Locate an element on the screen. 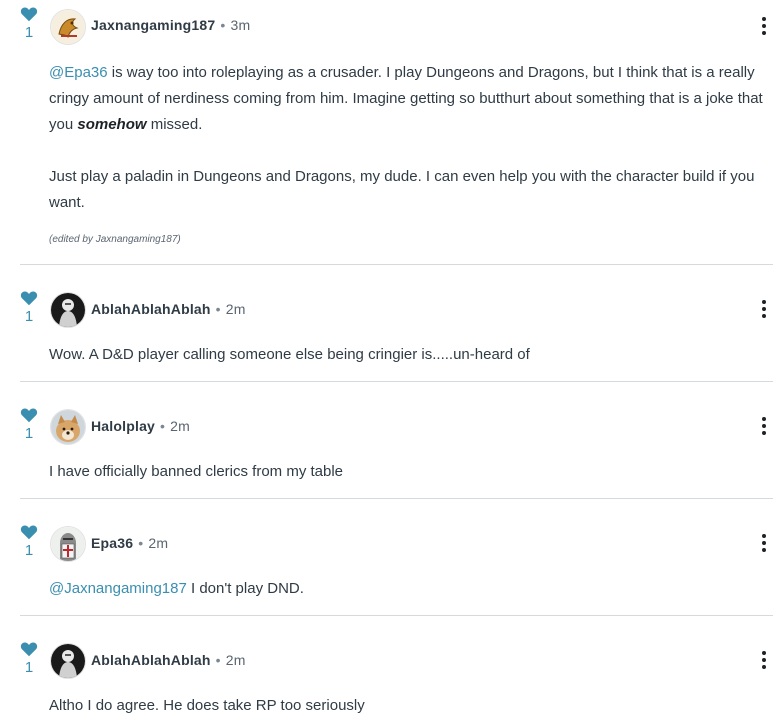  comment-paragraph: @Jaxnangaming187 I don't play DND. is located at coordinates (411, 589).